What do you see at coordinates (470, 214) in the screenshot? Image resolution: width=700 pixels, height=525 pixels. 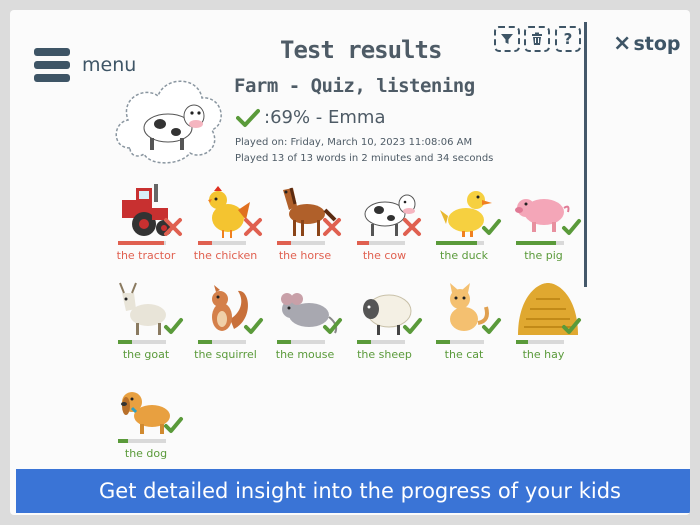 I see `duck-icon` at bounding box center [470, 214].